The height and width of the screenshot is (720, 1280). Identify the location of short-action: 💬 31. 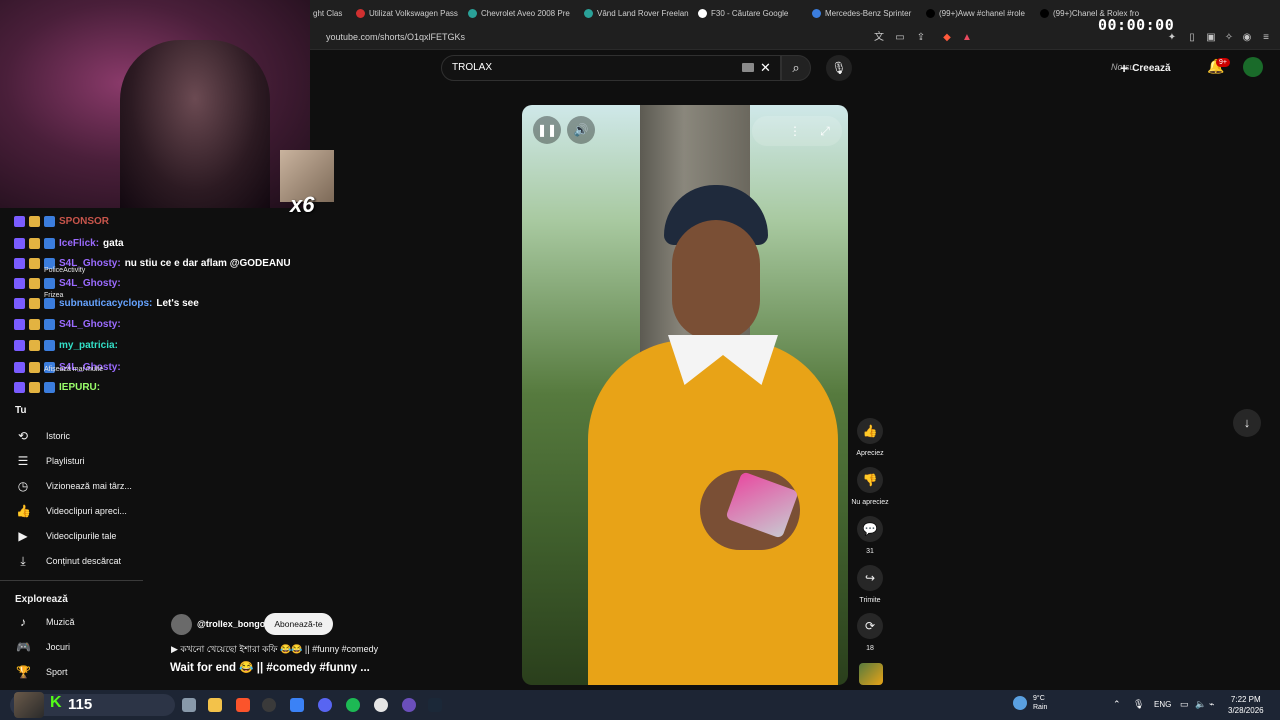
(870, 535).